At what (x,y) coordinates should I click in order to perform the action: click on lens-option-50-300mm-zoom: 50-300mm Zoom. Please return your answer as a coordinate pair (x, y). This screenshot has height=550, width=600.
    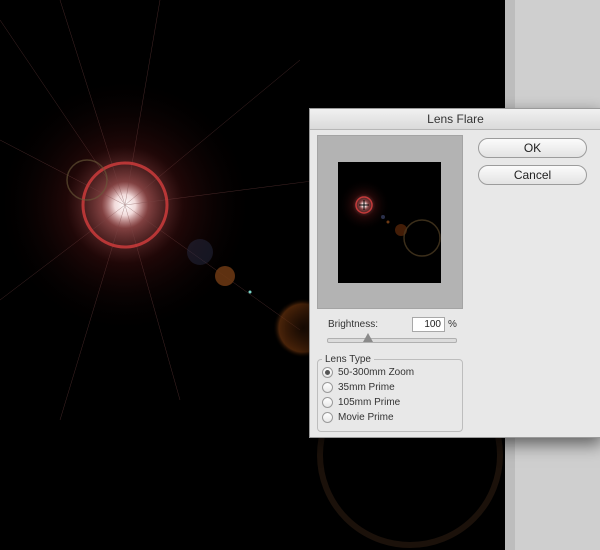
    Looking at the image, I should click on (368, 372).